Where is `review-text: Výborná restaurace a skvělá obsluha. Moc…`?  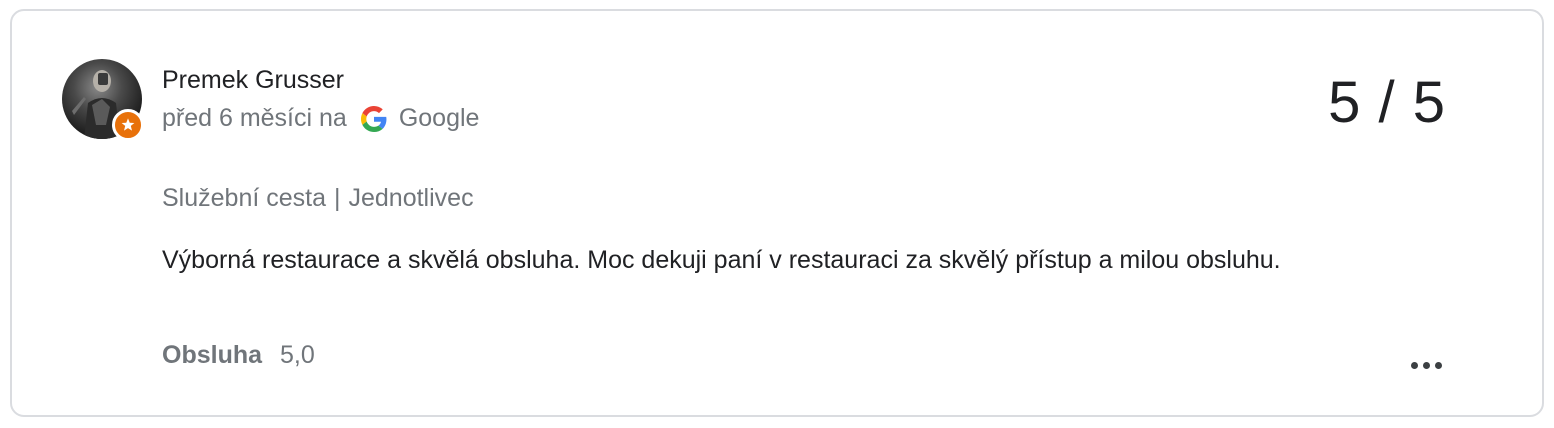
review-text: Výborná restaurace a skvělá obsluha. Moc… is located at coordinates (721, 260).